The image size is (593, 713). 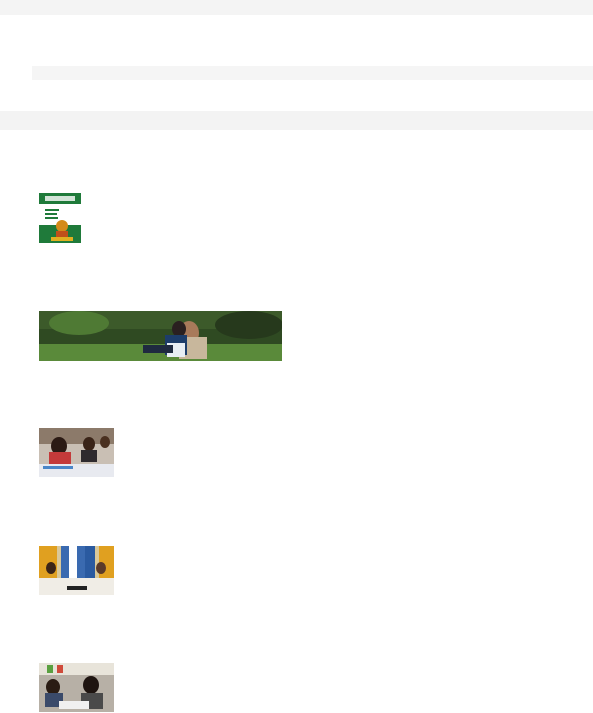 What do you see at coordinates (312, 73) in the screenshot?
I see `search-strip` at bounding box center [312, 73].